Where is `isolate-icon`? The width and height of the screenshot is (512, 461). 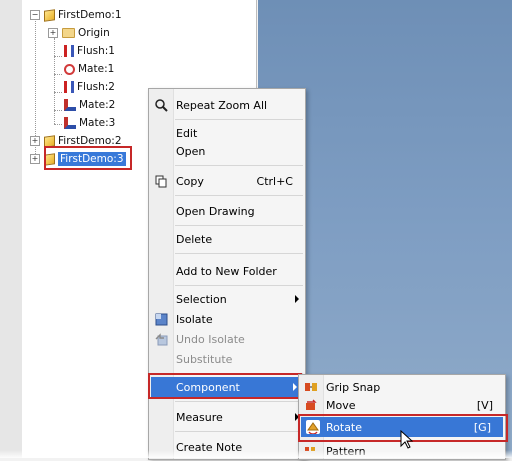 isolate-icon is located at coordinates (161, 319).